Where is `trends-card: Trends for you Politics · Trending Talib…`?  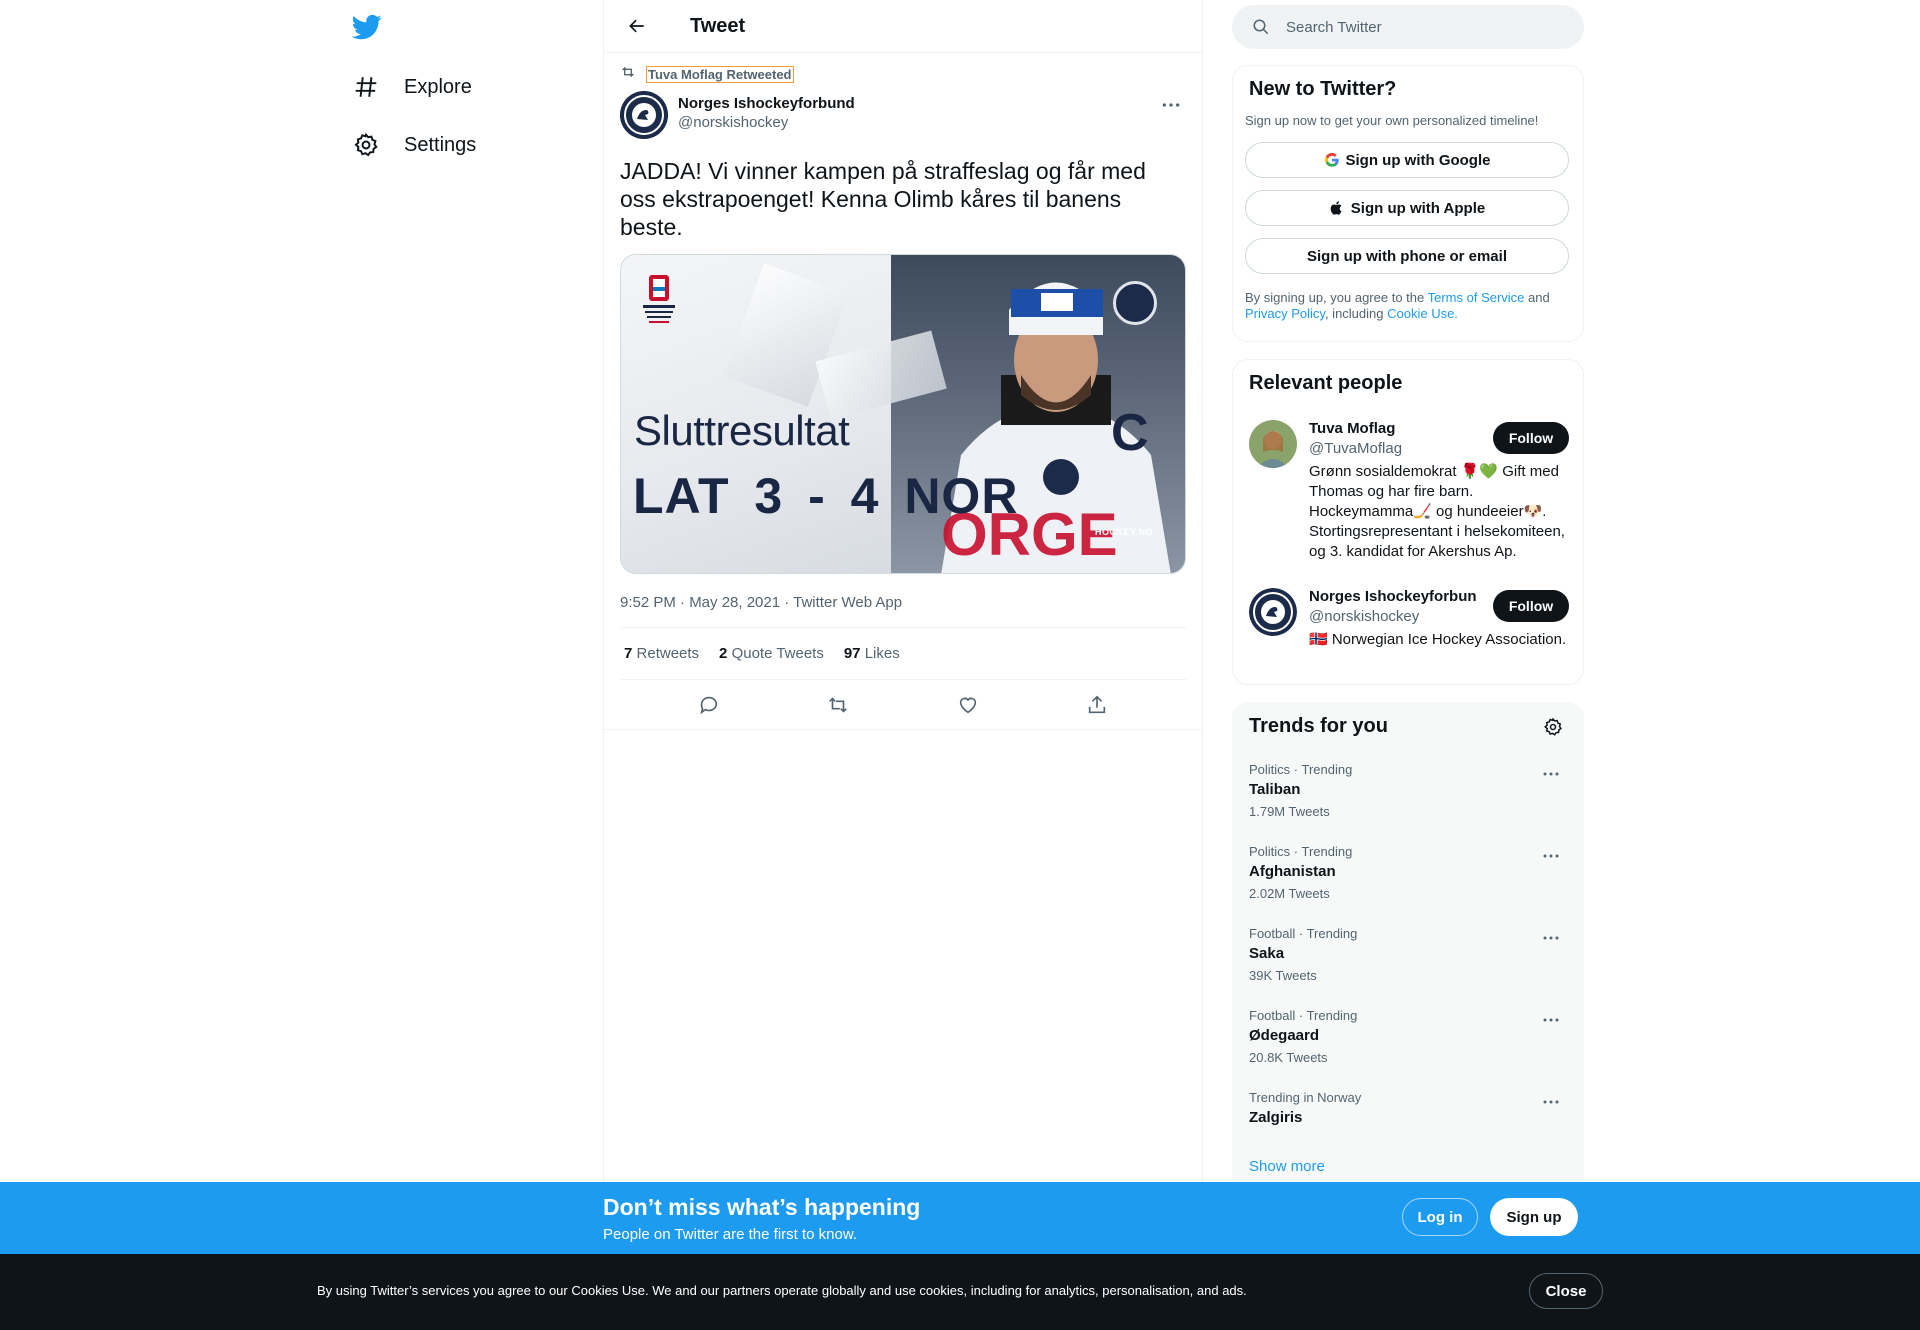 trends-card: Trends for you Politics · Trending Talib… is located at coordinates (1408, 947).